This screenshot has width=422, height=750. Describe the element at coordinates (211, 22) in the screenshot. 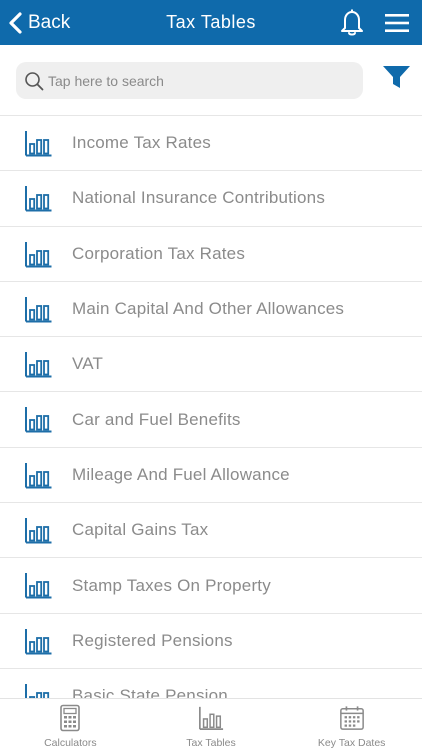

I see `app-header: Back Tax Tables` at that location.